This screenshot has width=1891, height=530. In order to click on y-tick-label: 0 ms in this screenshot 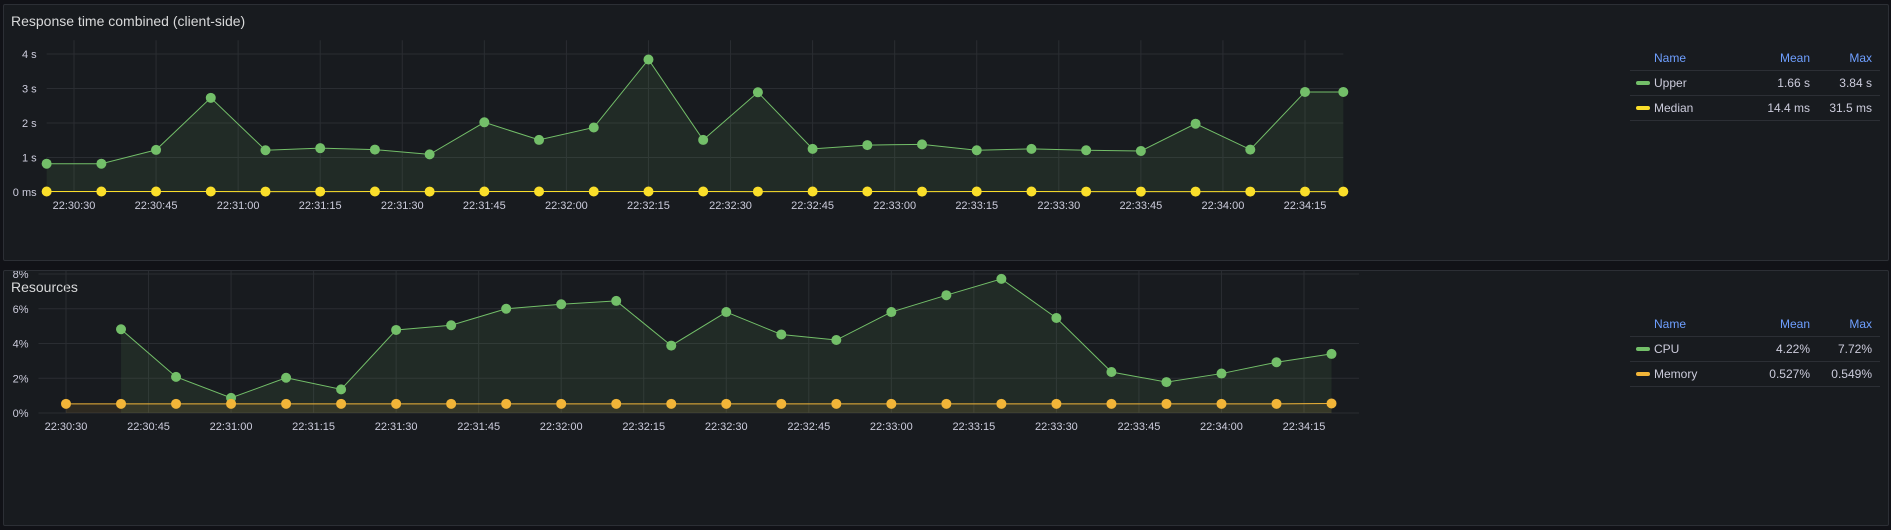, I will do `click(25, 193)`.